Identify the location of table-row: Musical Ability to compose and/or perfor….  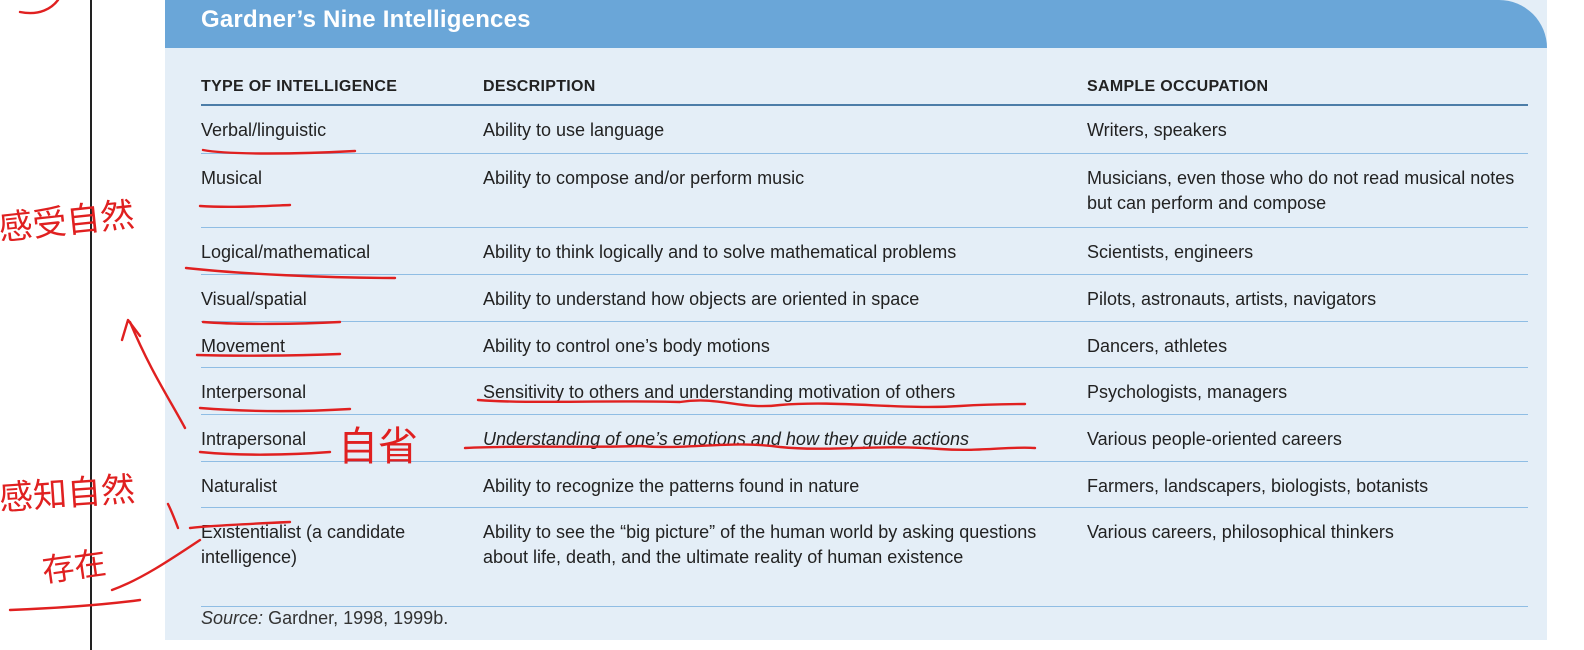
(864, 191).